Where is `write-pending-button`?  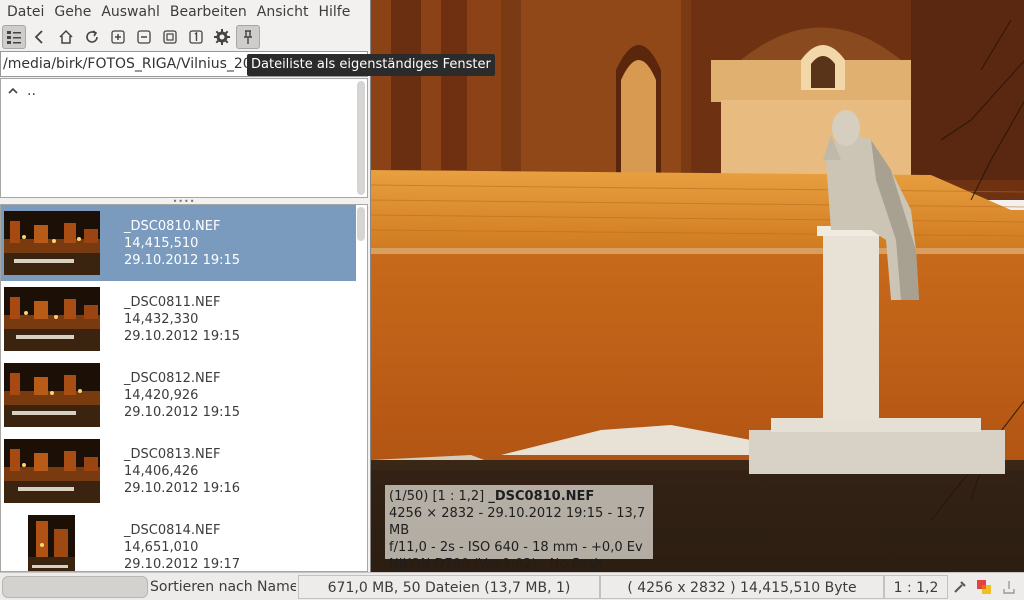 write-pending-button is located at coordinates (1009, 587).